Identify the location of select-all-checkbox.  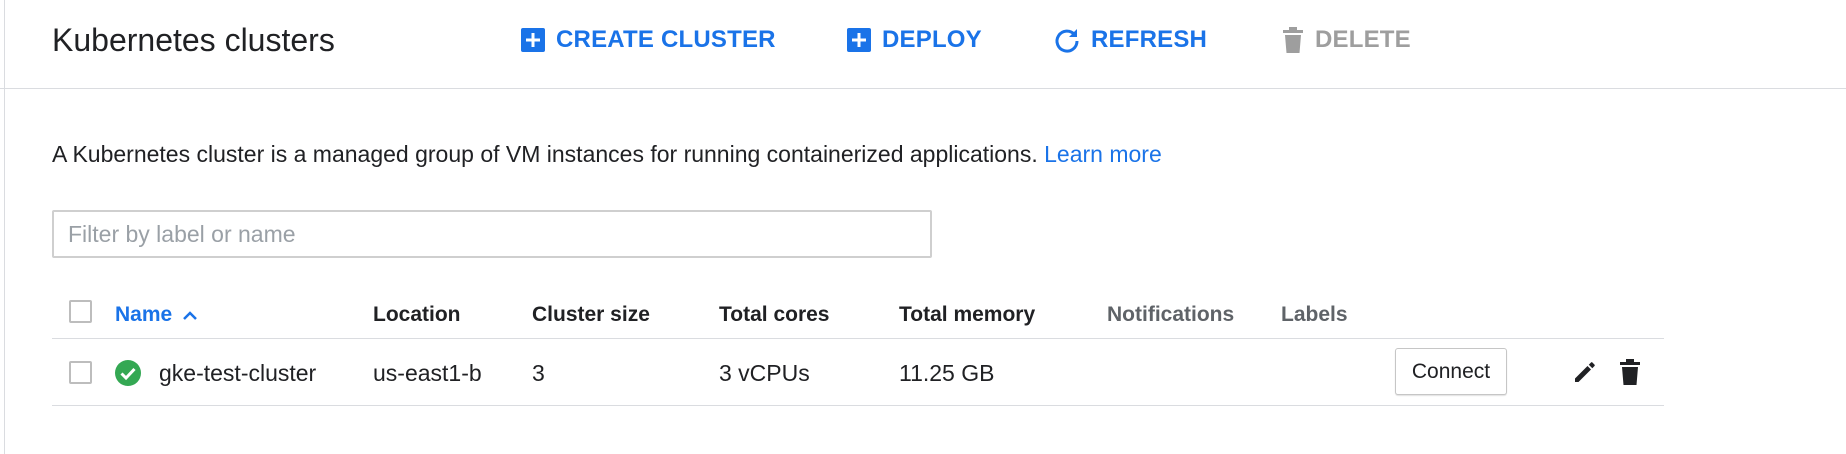
(80, 311).